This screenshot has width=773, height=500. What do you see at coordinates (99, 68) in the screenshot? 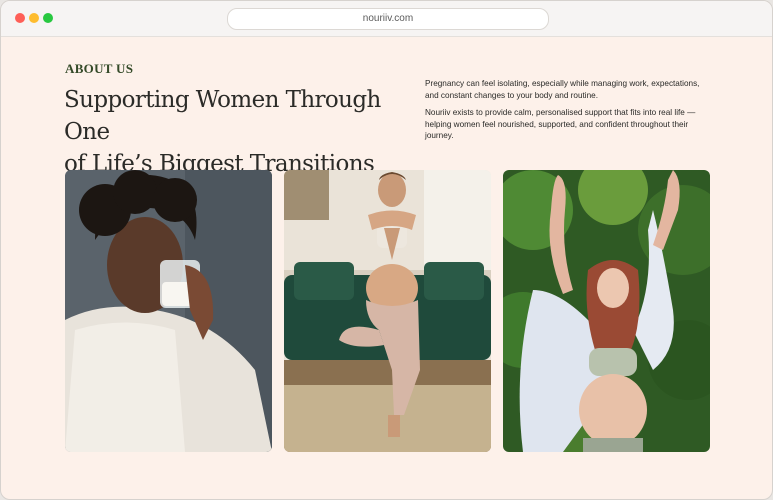
I see `section-eyebrow: ABOUT US` at bounding box center [99, 68].